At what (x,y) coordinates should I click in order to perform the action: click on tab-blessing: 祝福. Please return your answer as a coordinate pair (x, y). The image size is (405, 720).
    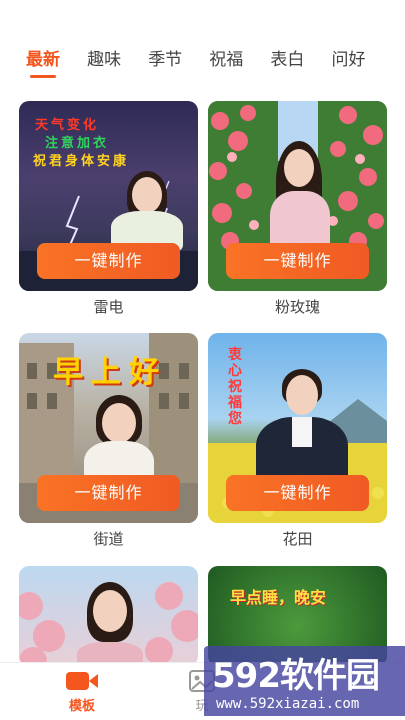
    Looking at the image, I should click on (226, 64).